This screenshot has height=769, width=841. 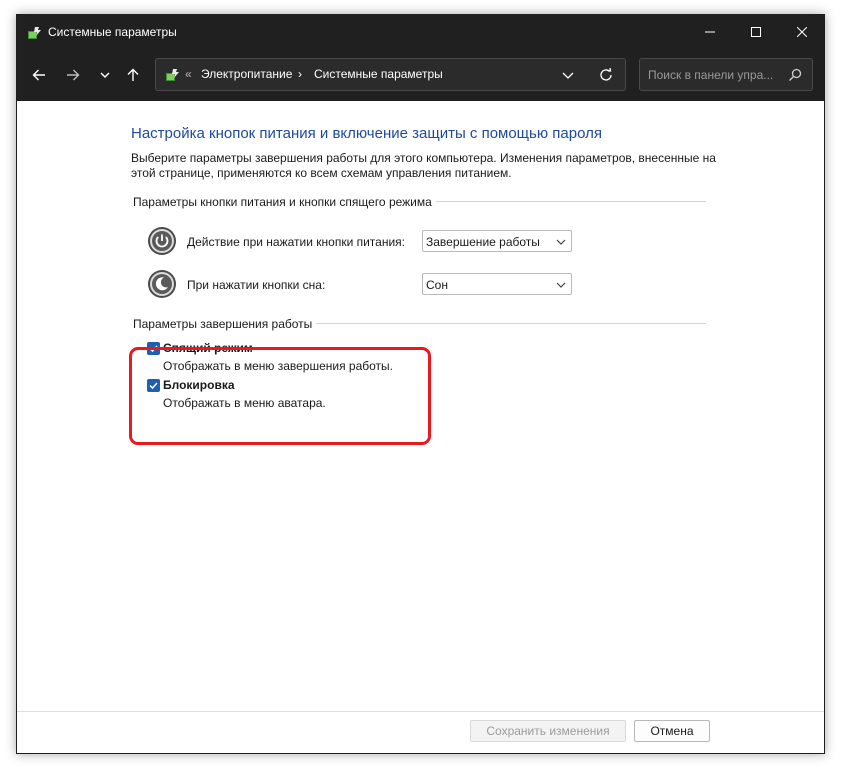 I want to click on address-bar: « Электропитание › Системные параметры, so click(x=390, y=74).